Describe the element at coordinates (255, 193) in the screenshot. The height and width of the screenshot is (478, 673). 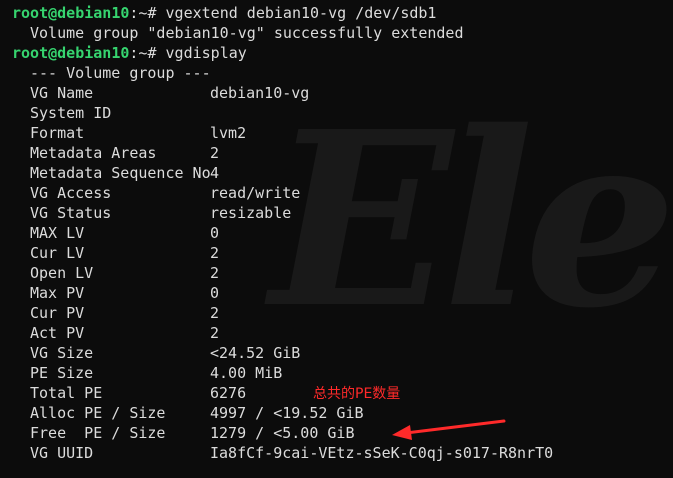
I see `vg-field-value: read/write` at that location.